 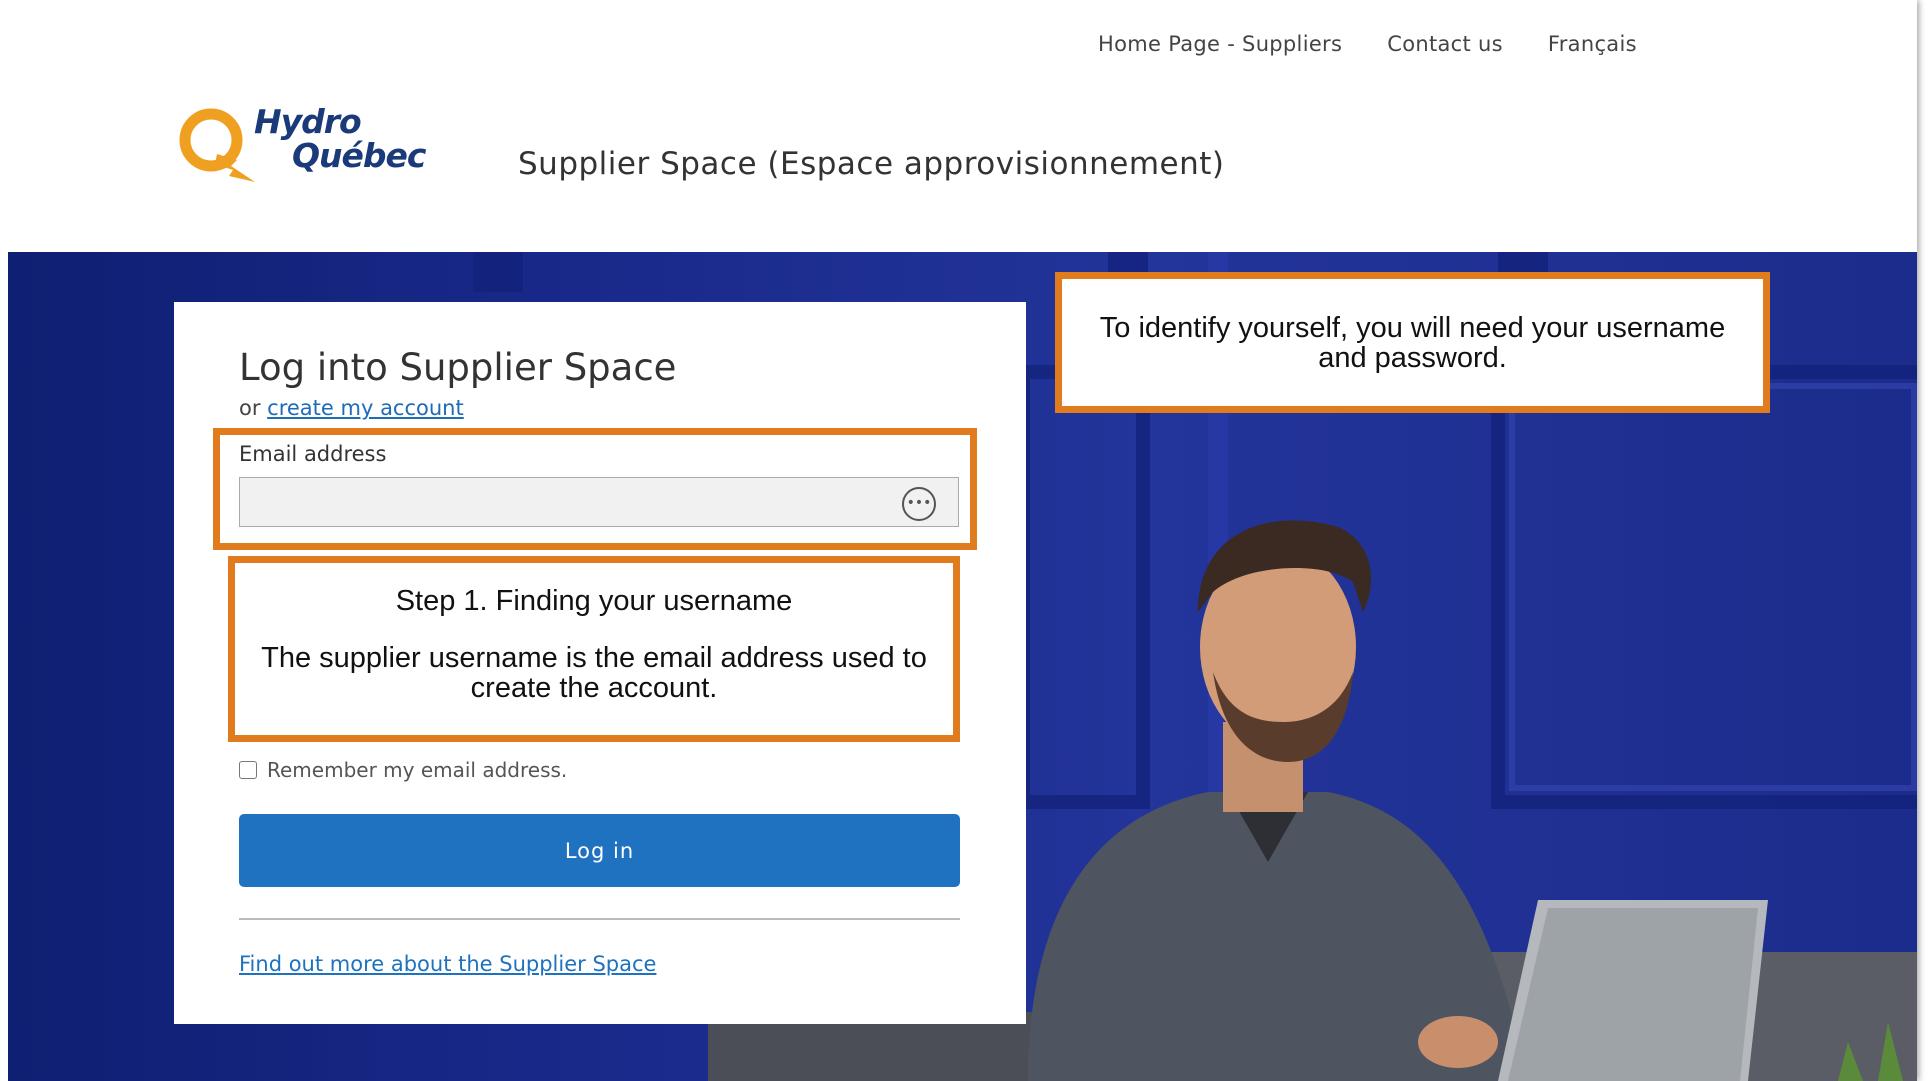 I want to click on login-button: Log in, so click(x=599, y=850).